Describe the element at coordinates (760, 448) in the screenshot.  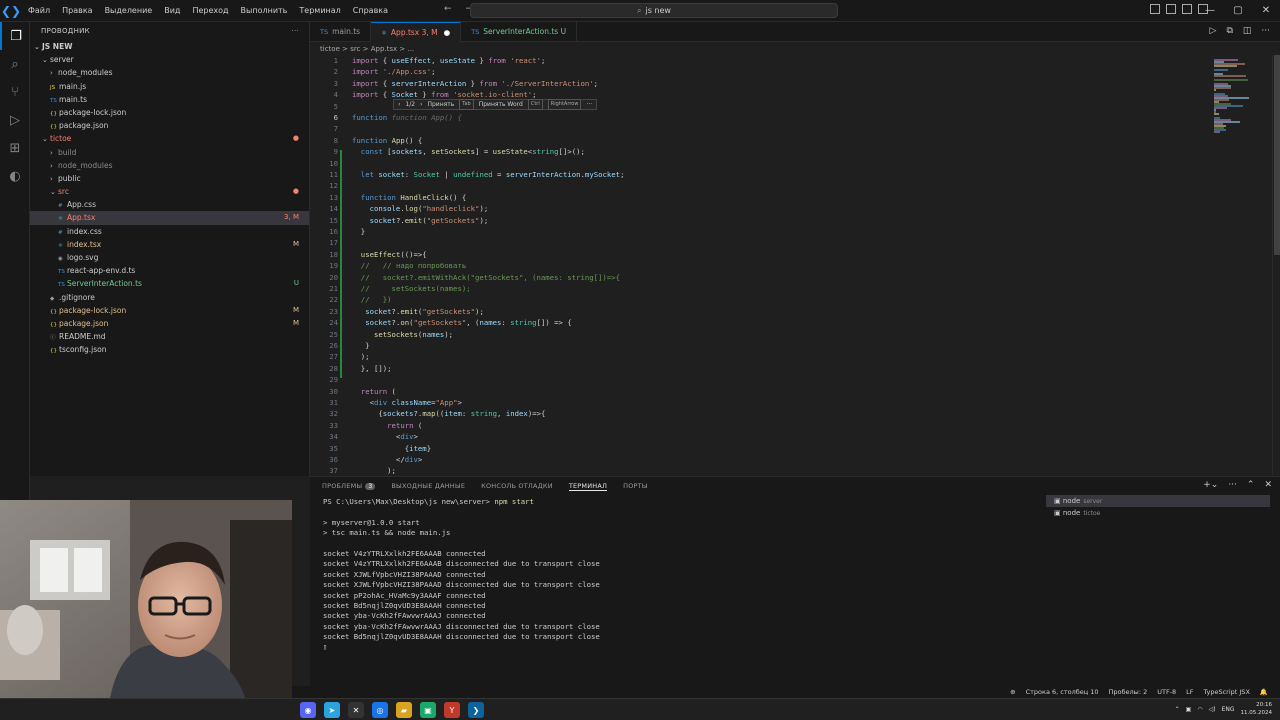
I see `code-line: 35 {item}` at that location.